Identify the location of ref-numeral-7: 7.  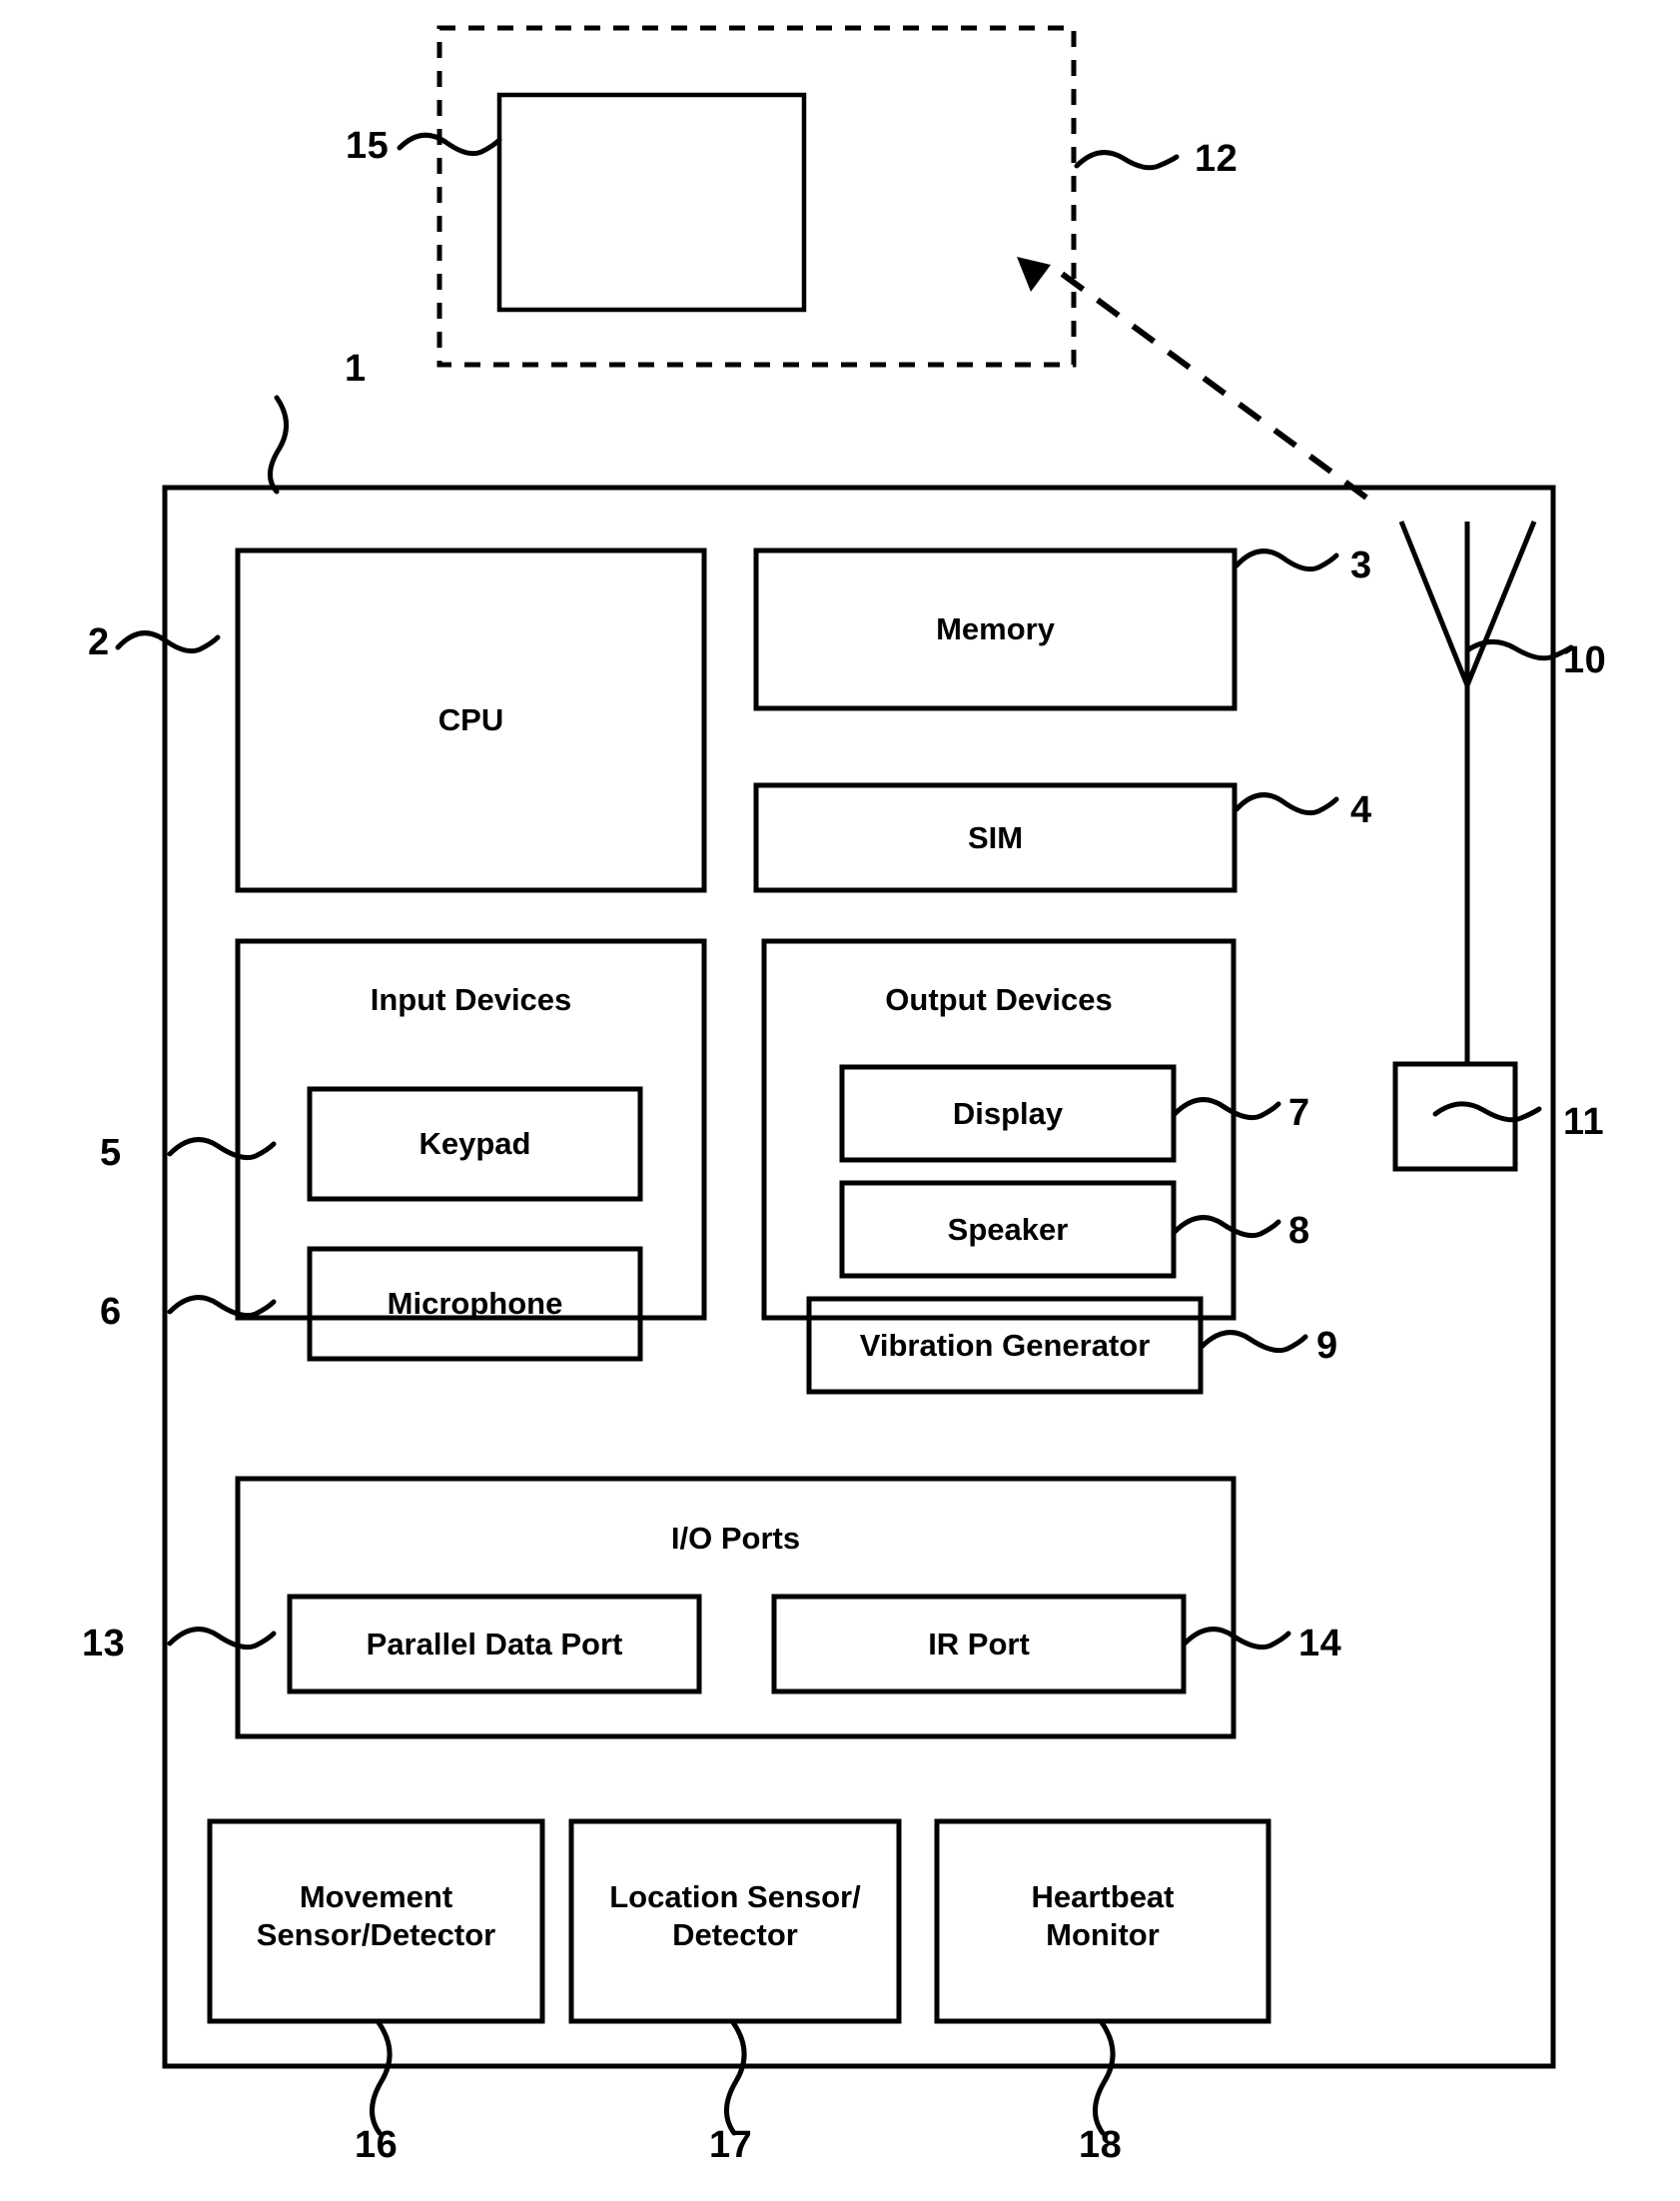
(1299, 1113).